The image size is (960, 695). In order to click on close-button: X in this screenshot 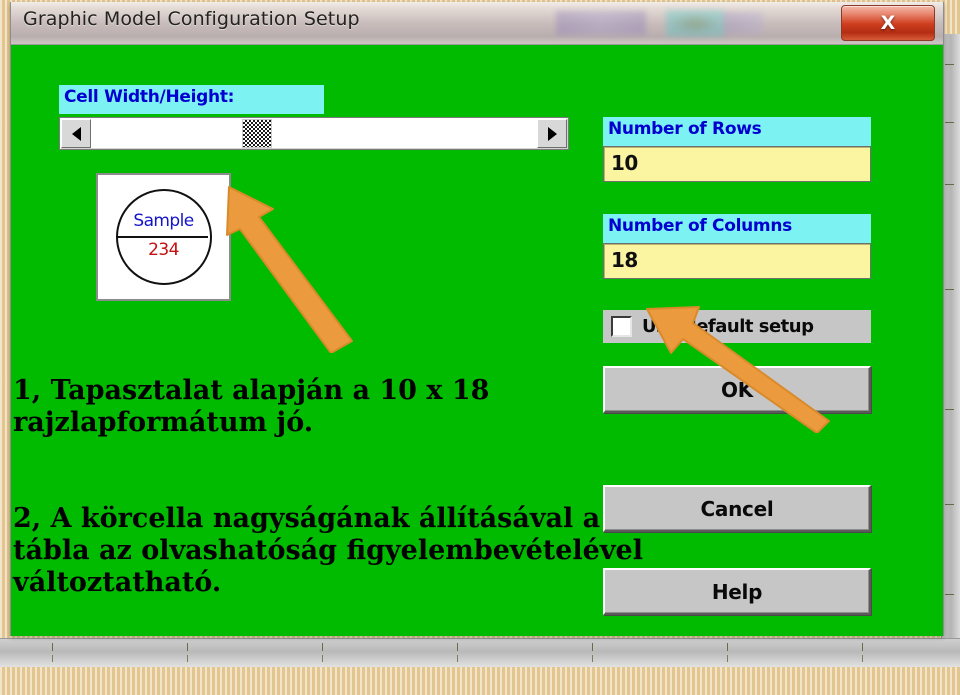, I will do `click(888, 23)`.